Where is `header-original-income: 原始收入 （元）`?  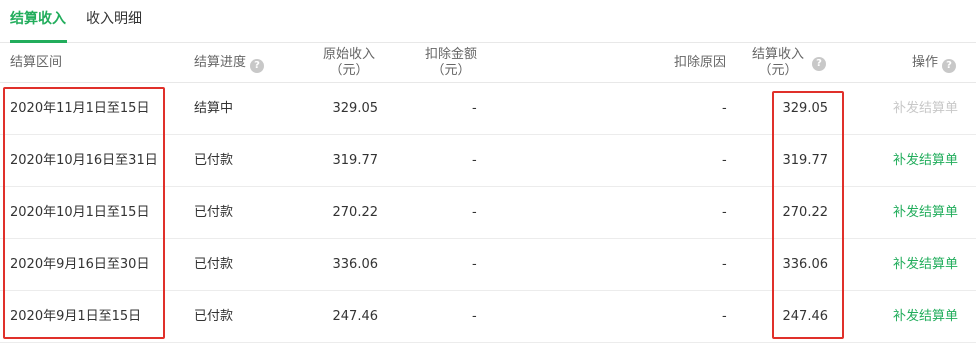 header-original-income: 原始收入 （元） is located at coordinates (349, 63).